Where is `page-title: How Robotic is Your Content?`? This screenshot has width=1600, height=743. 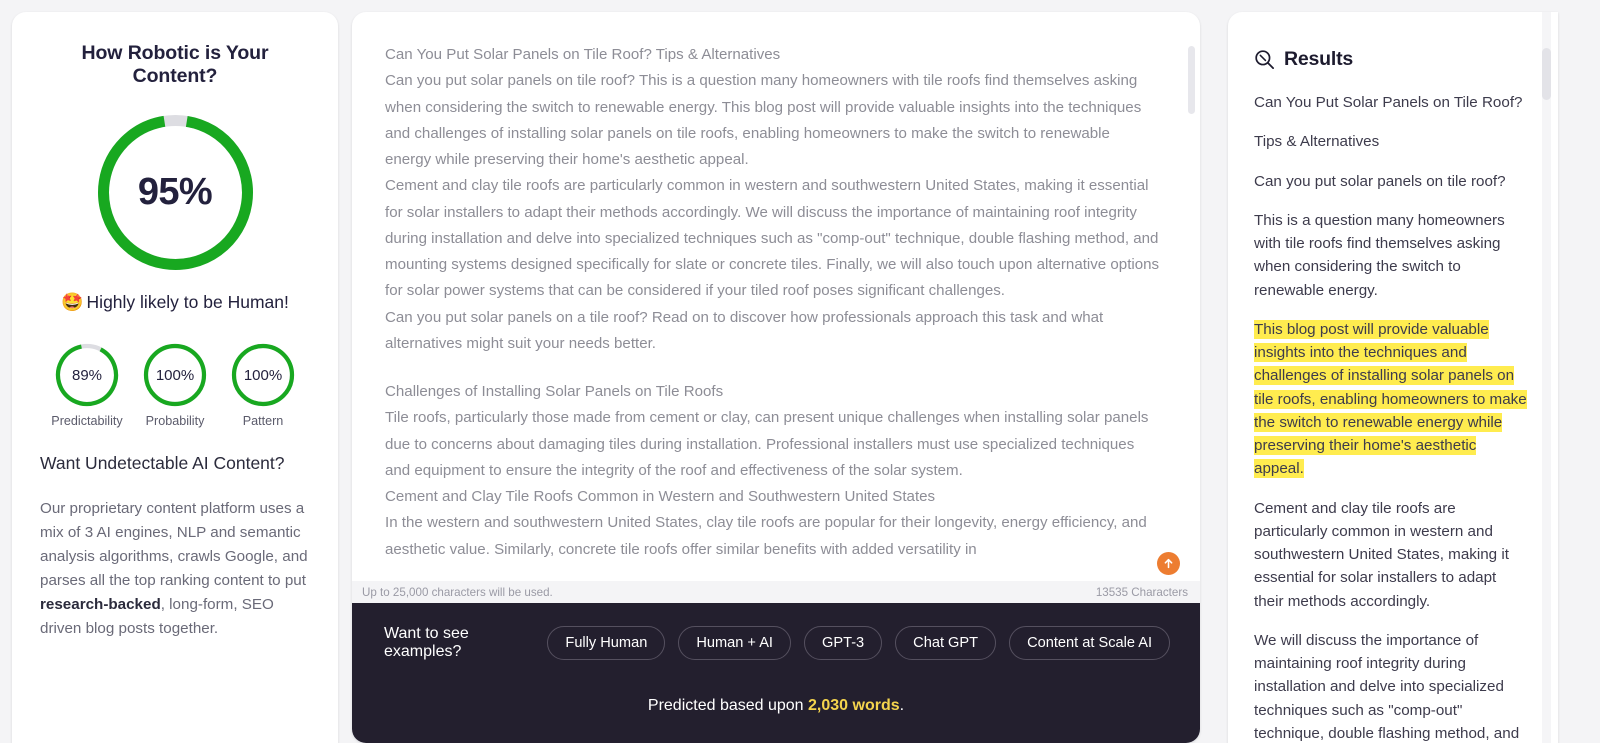 page-title: How Robotic is Your Content? is located at coordinates (175, 64).